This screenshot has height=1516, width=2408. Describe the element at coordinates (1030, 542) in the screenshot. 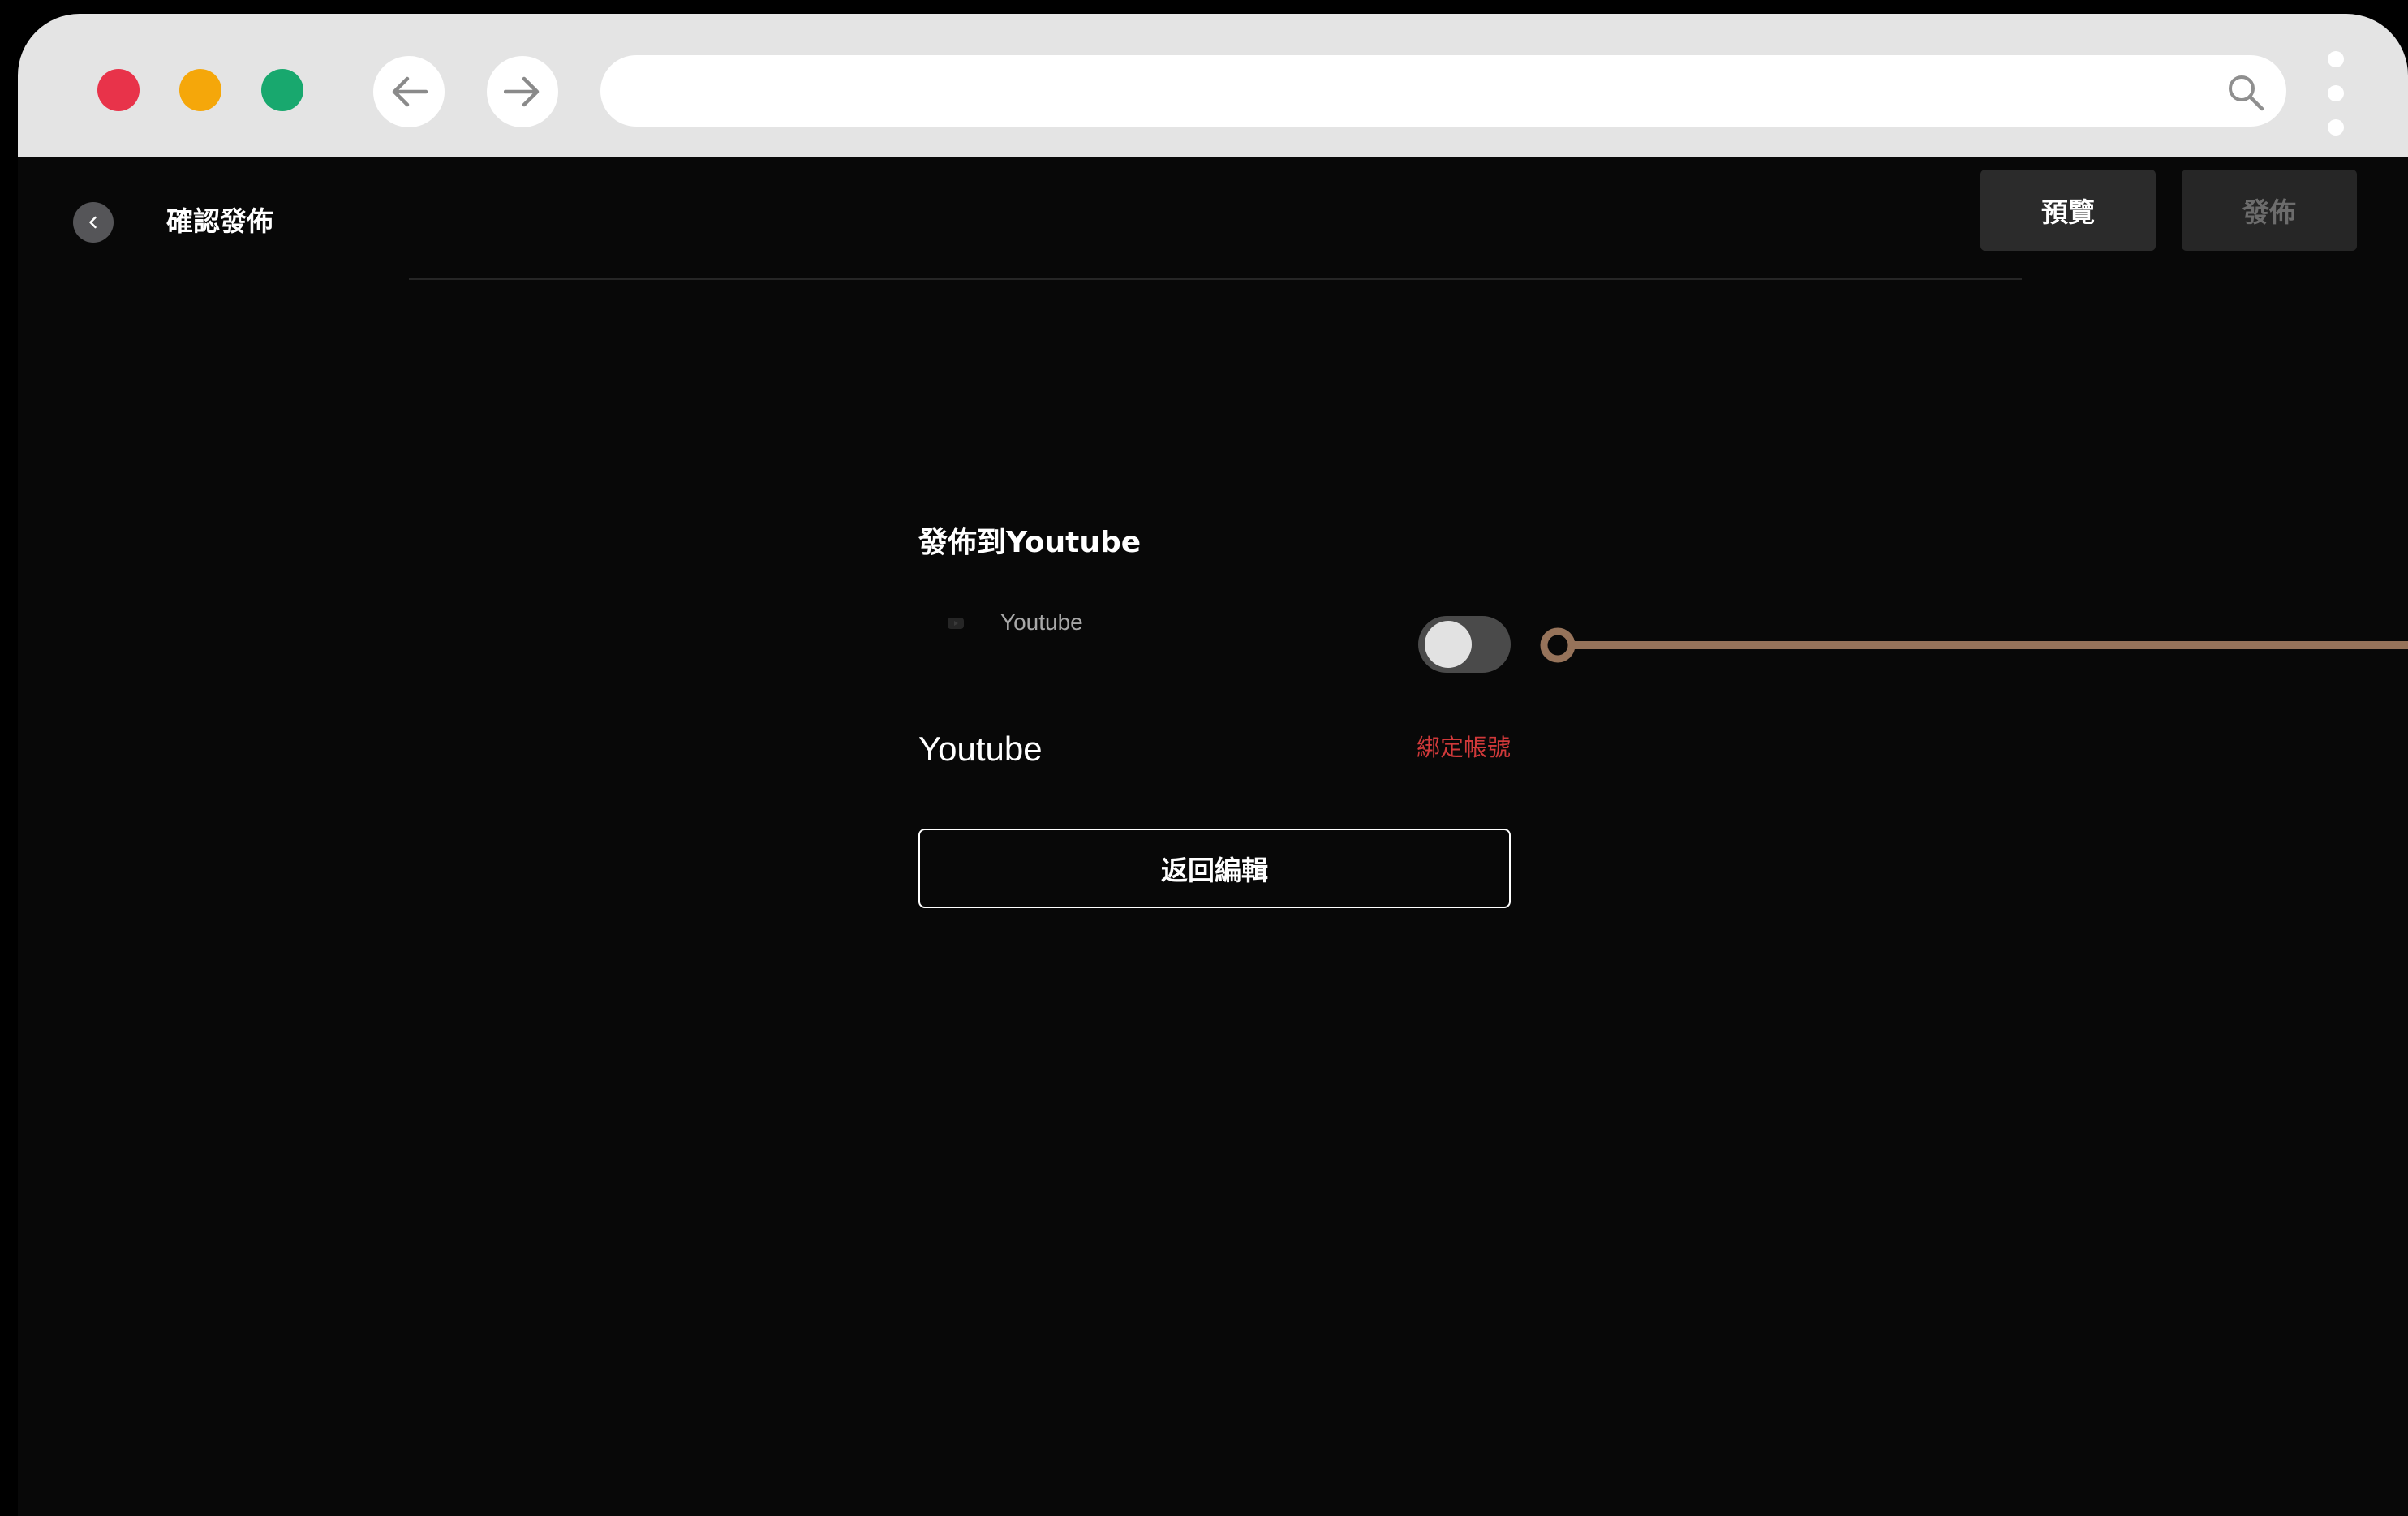

I see `section-title: 發佈到Youtube` at that location.